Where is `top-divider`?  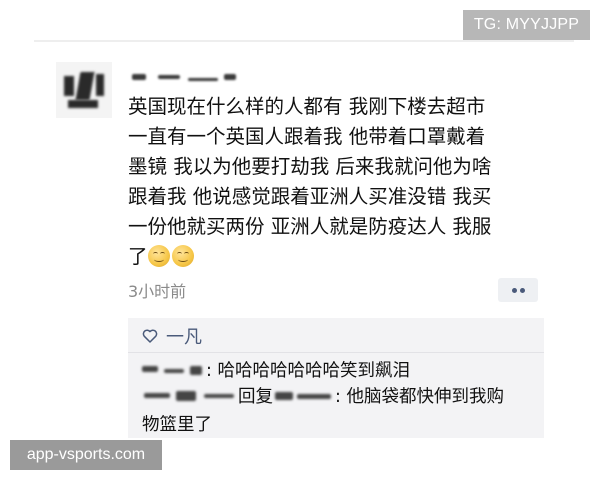
top-divider is located at coordinates (304, 41).